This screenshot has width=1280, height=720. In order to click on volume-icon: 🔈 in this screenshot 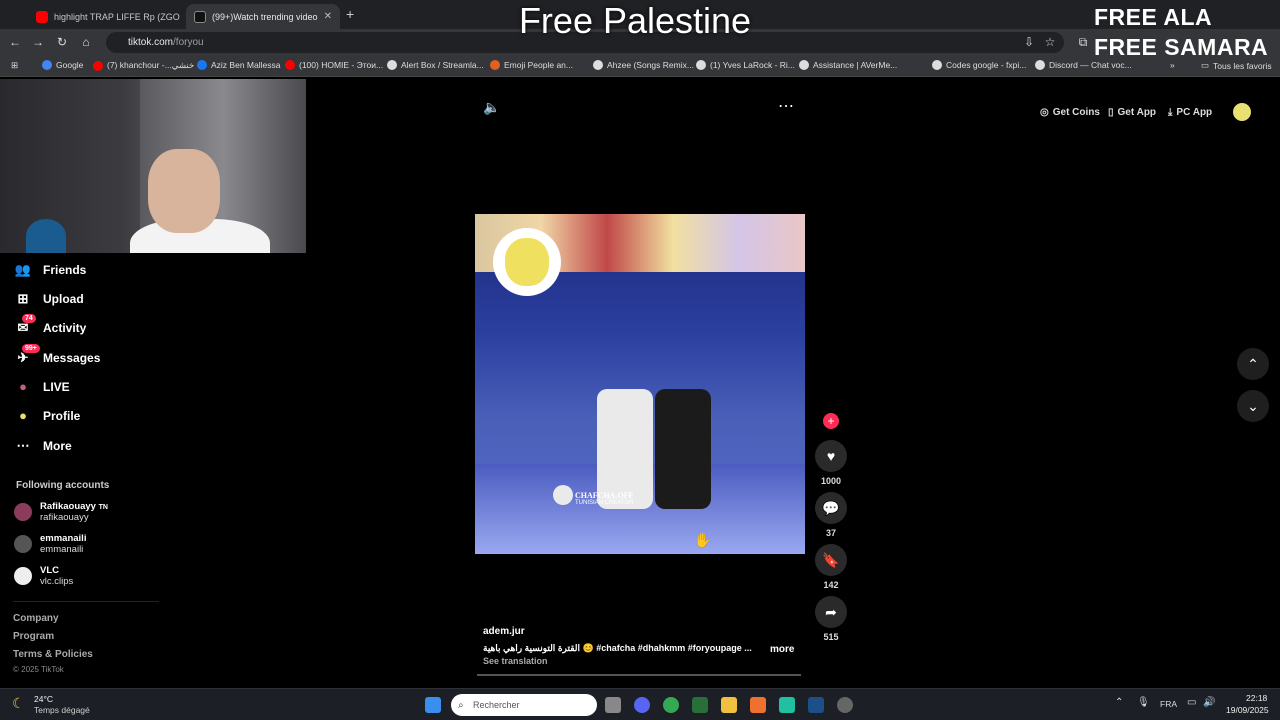, I will do `click(491, 107)`.